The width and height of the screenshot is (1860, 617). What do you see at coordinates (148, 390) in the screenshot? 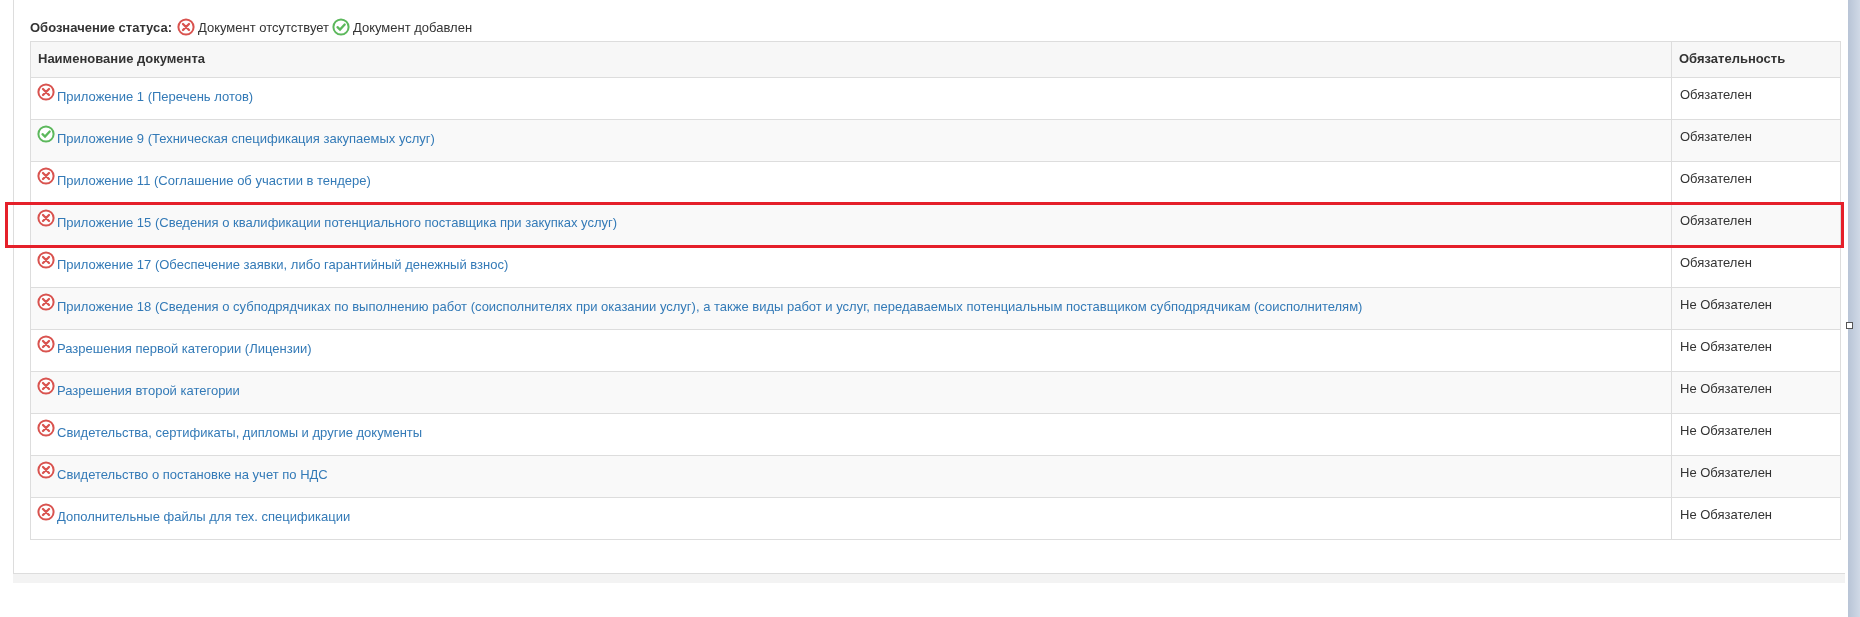
I see `document-link: Разрешения второй категории` at bounding box center [148, 390].